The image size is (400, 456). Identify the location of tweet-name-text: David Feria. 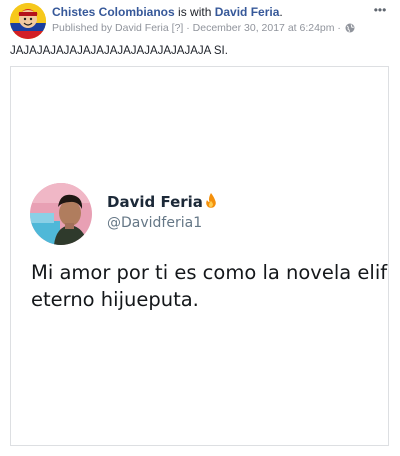
(155, 202).